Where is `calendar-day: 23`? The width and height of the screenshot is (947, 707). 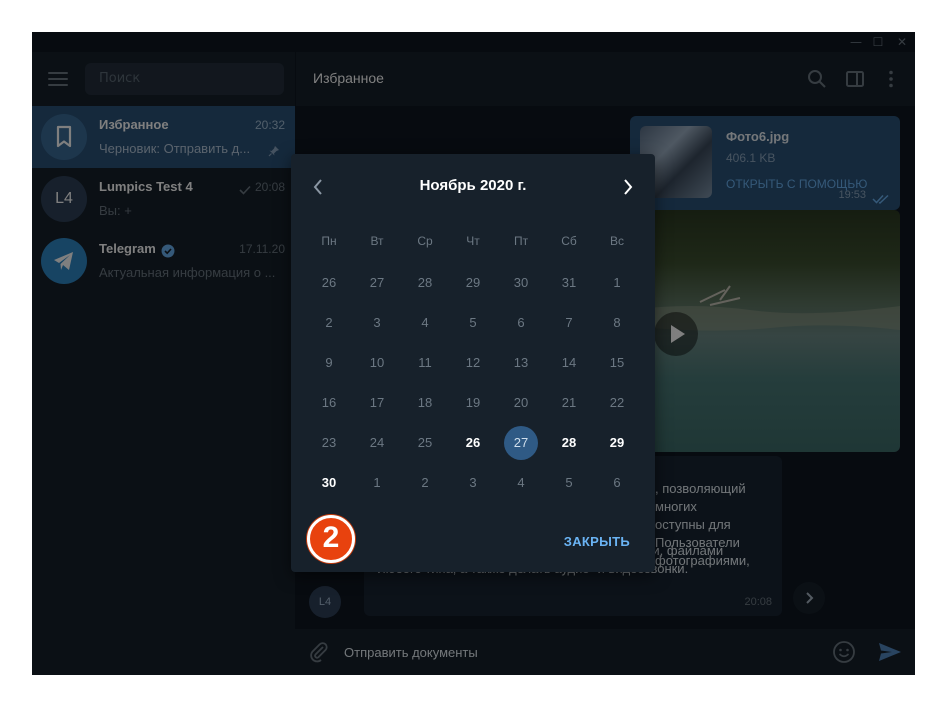 calendar-day: 23 is located at coordinates (329, 442).